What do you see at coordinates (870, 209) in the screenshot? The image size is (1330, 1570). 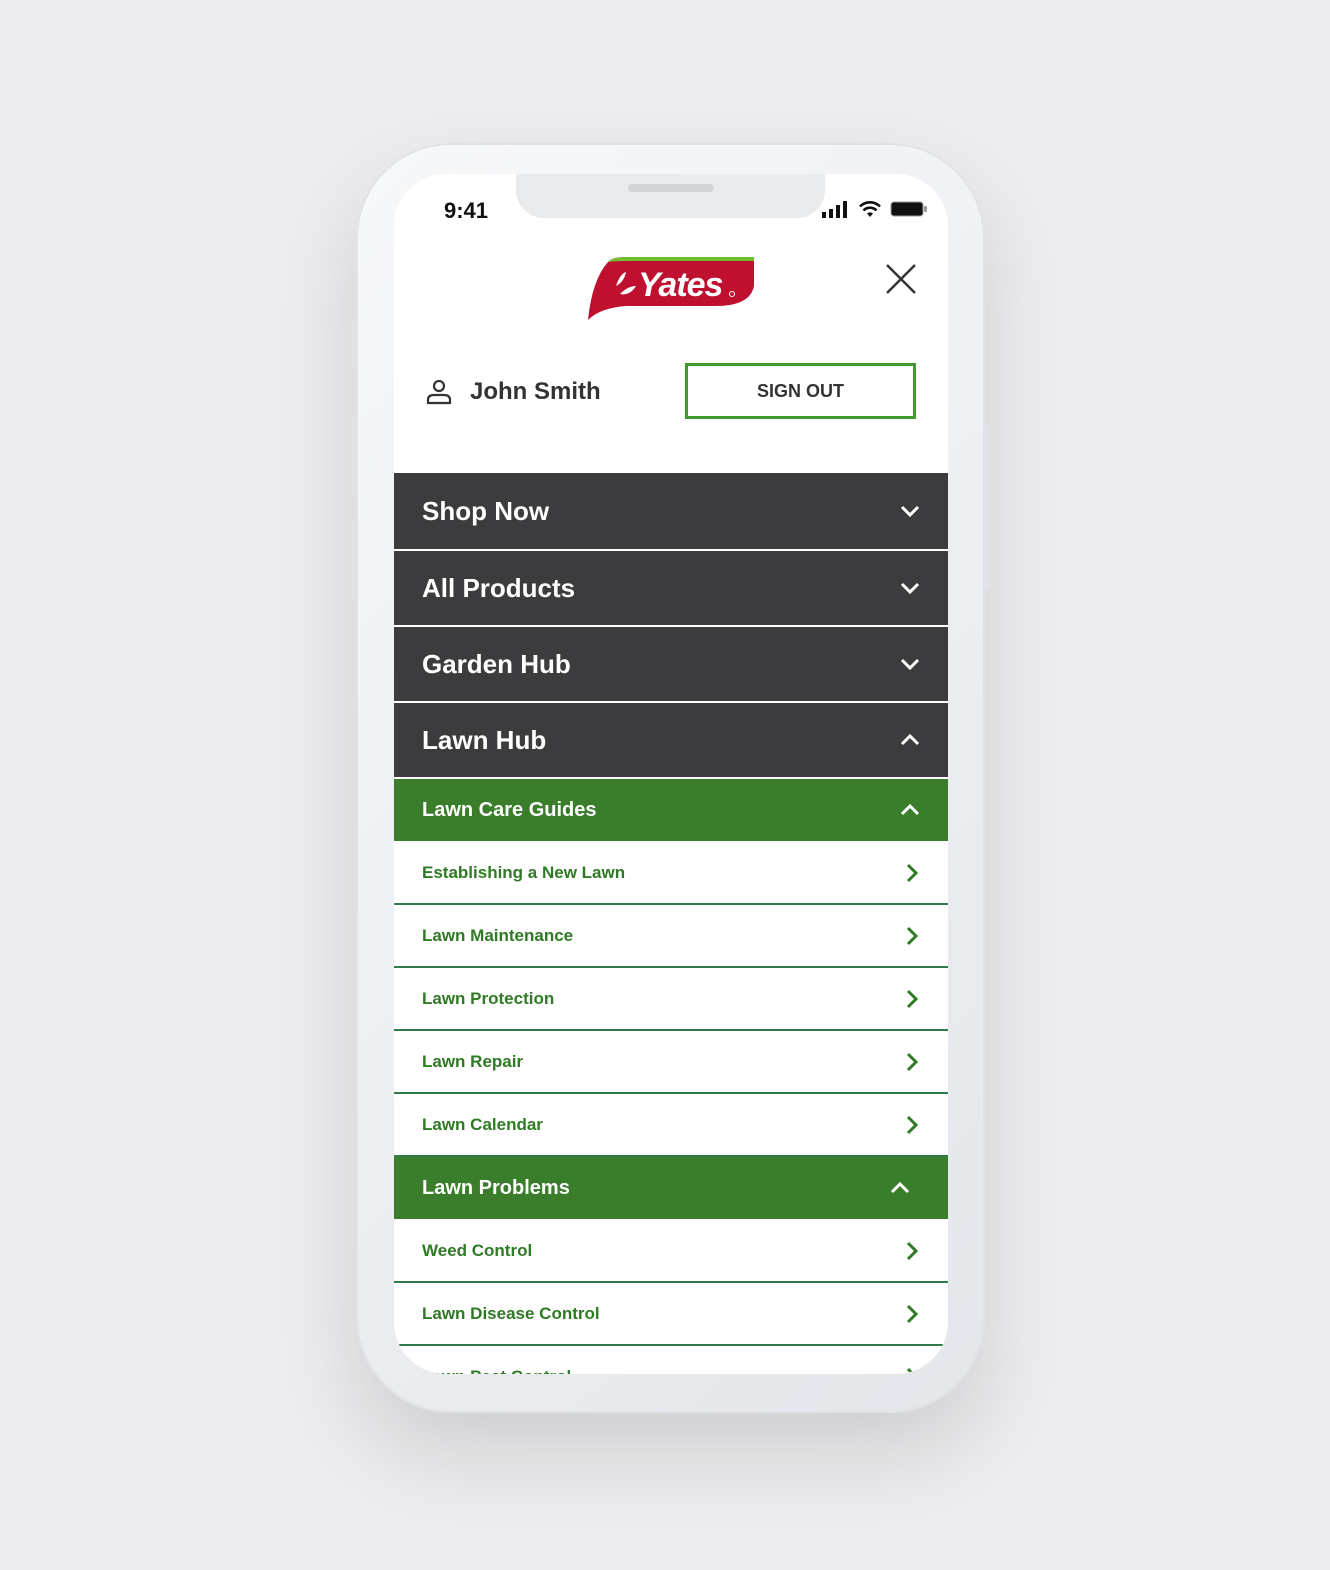 I see `wifi-icon` at bounding box center [870, 209].